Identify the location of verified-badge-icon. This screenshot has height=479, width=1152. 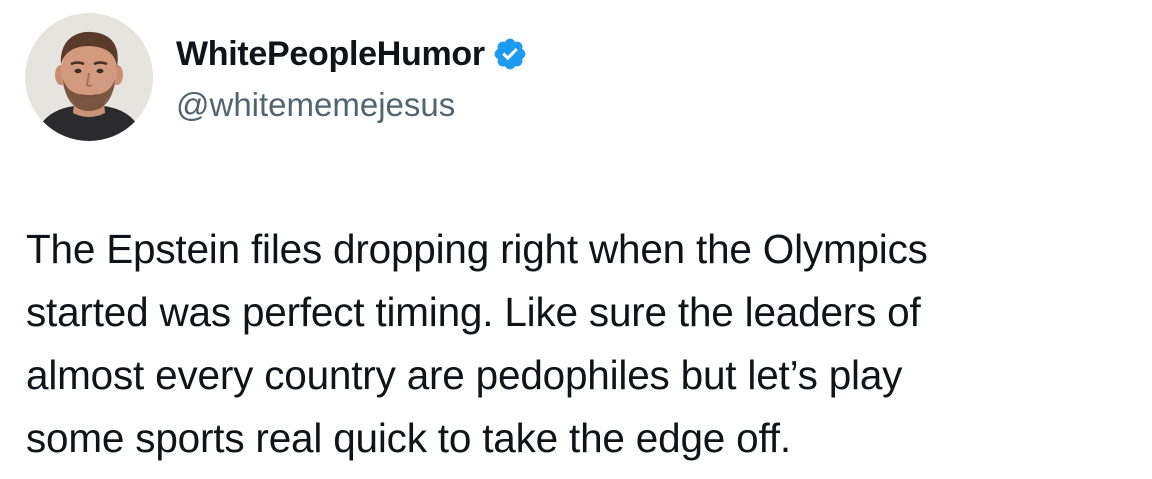
(510, 54).